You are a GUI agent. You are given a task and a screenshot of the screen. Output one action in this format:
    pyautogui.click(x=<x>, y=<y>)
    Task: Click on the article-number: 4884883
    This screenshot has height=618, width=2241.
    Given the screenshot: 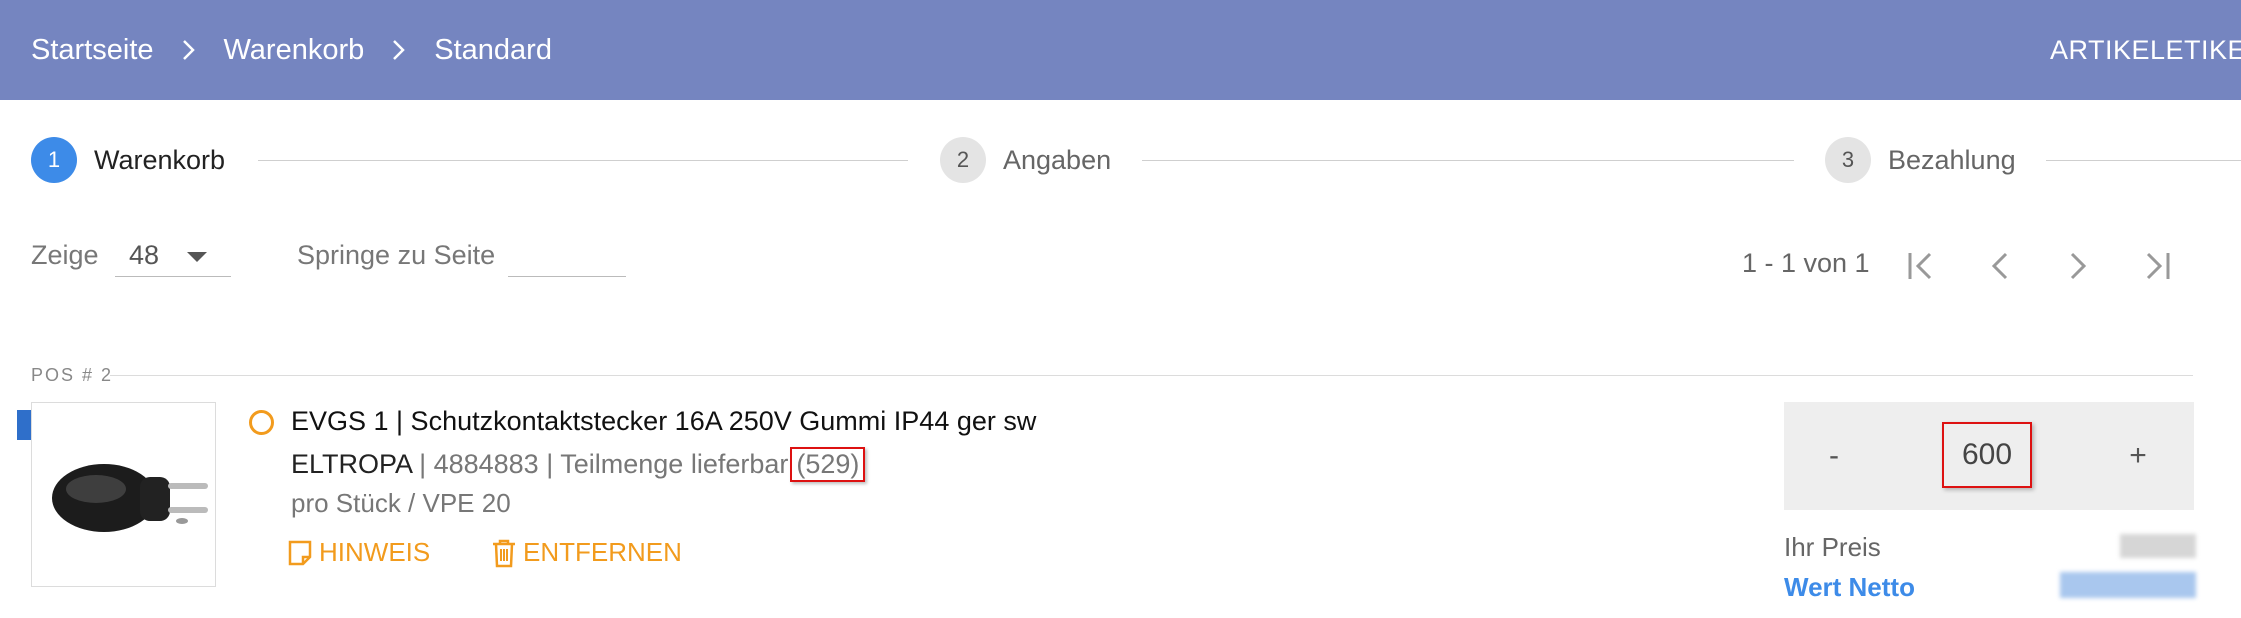 What is the action you would take?
    pyautogui.click(x=486, y=464)
    